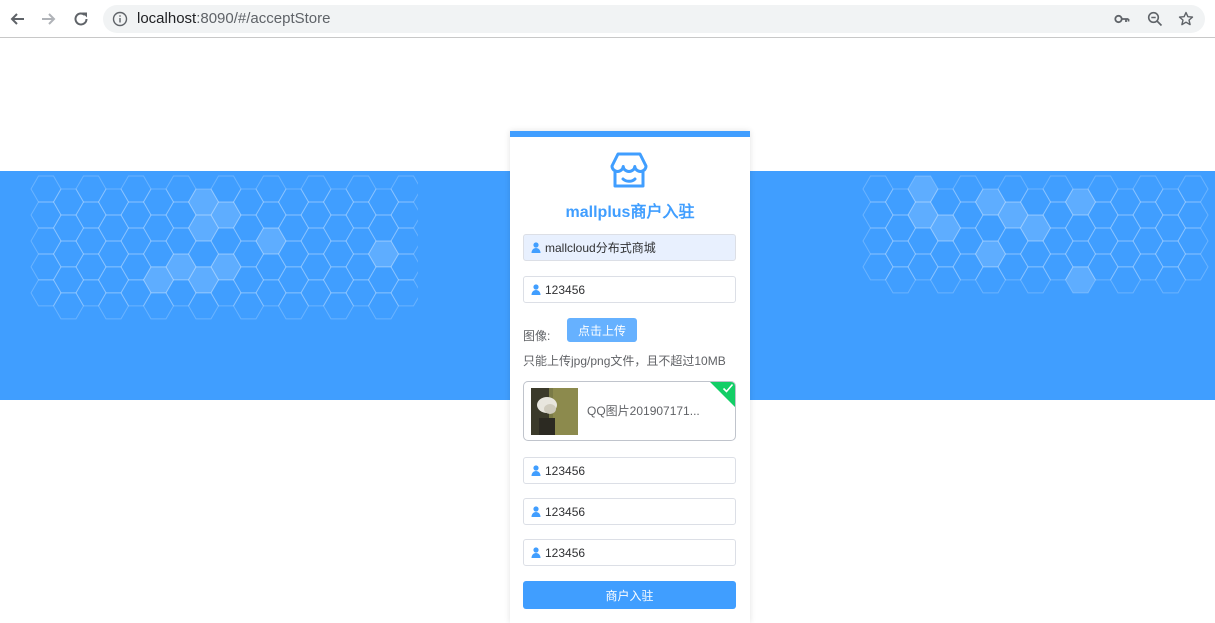 This screenshot has height=623, width=1215. Describe the element at coordinates (728, 388) in the screenshot. I see `check-icon` at that location.